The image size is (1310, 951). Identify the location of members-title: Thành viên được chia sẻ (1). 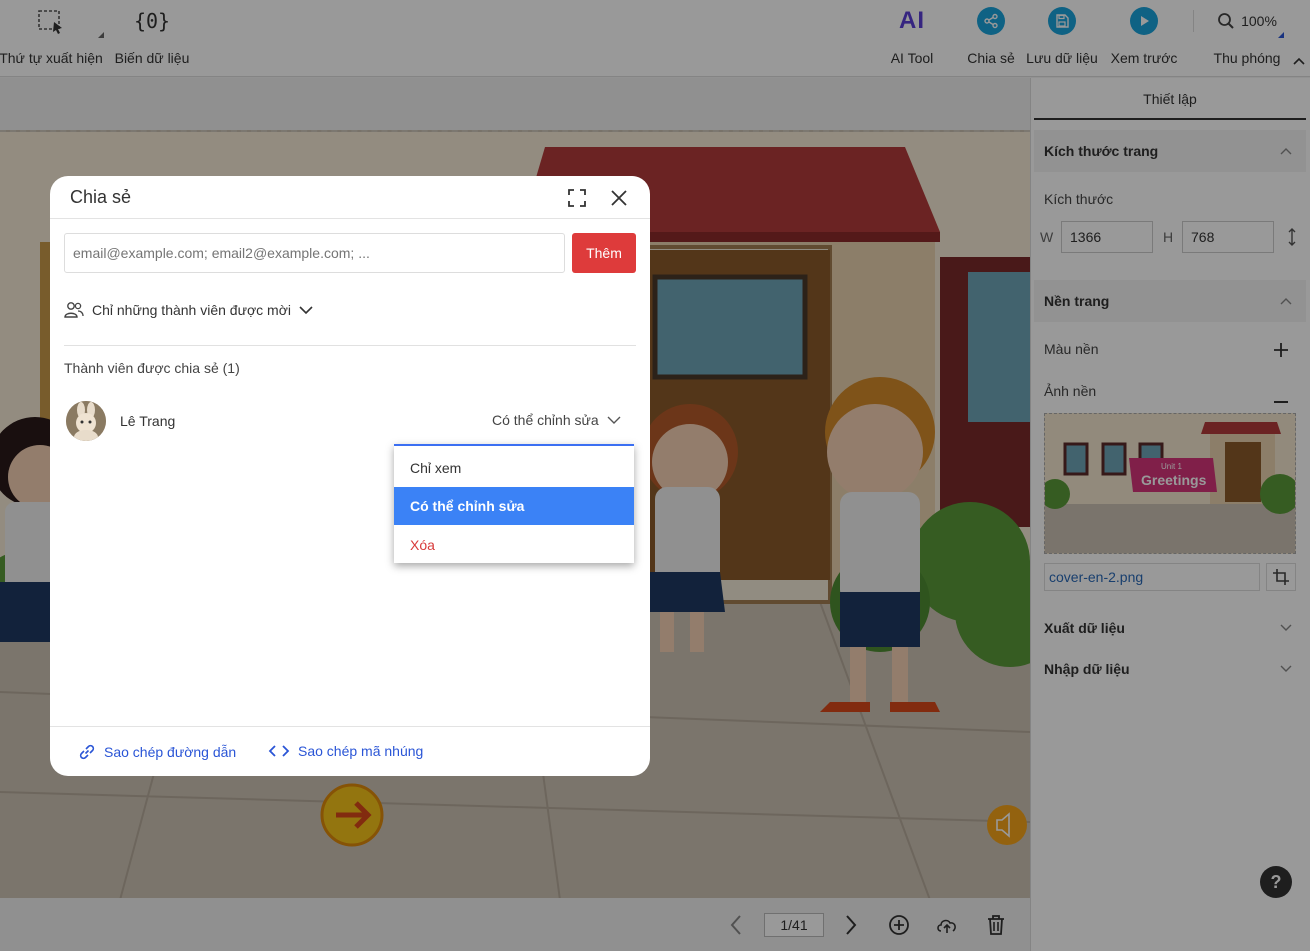
(152, 368).